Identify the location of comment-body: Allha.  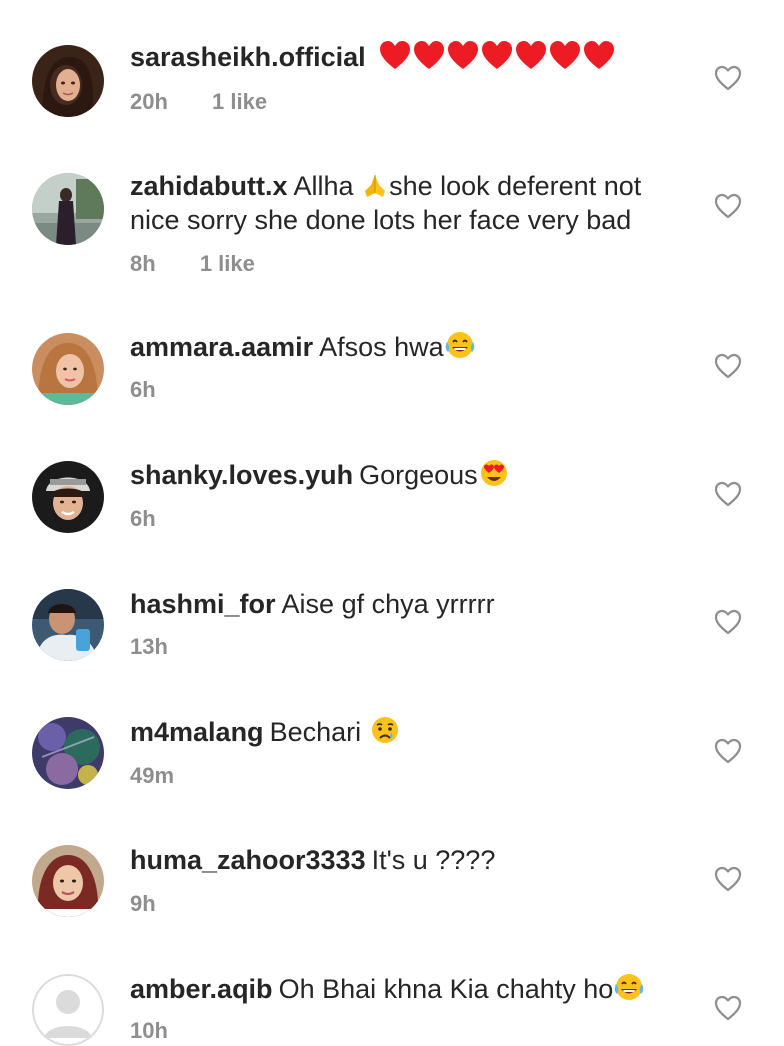
(327, 186).